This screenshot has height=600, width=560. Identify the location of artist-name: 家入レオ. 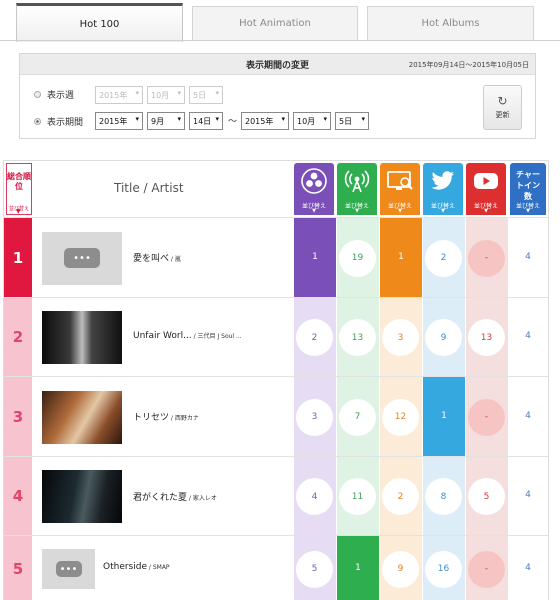
(204, 498).